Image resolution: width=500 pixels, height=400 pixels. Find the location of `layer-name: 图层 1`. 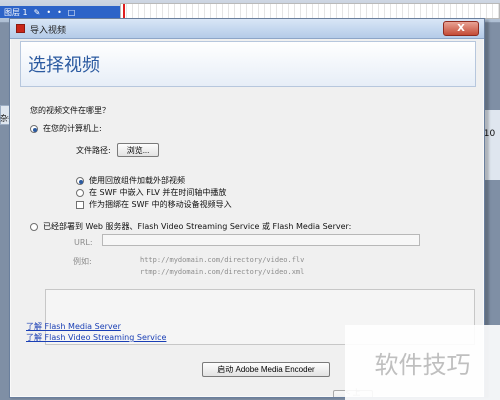

layer-name: 图层 1 is located at coordinates (16, 12).